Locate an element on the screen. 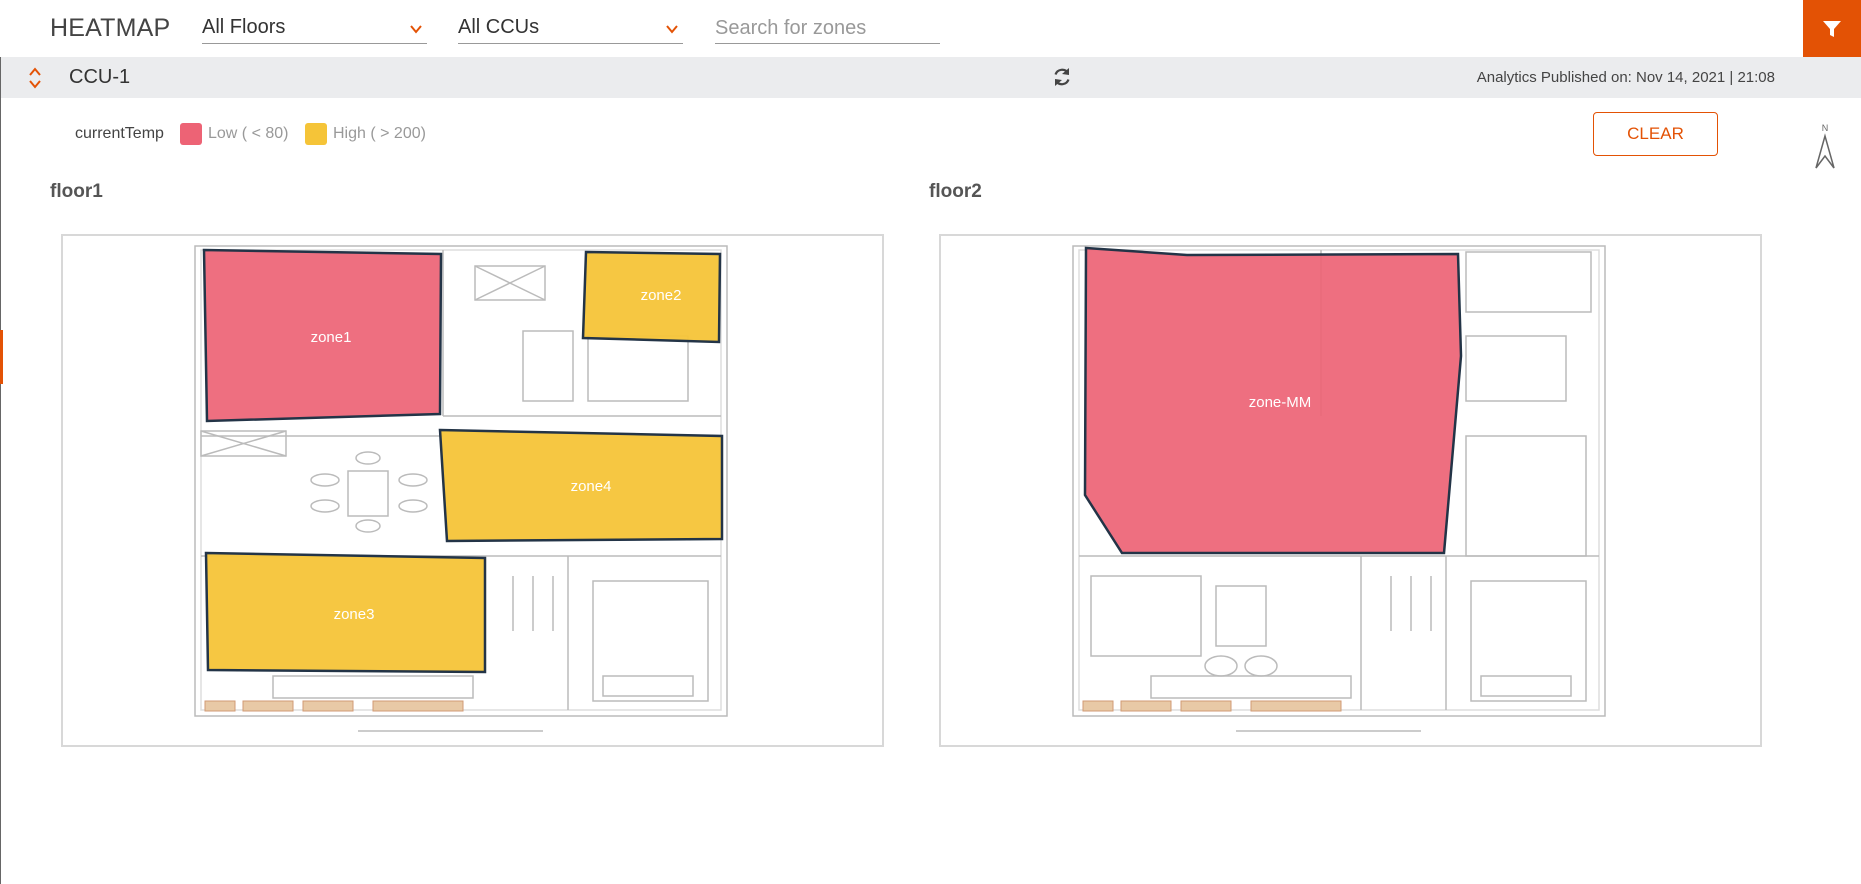 The width and height of the screenshot is (1861, 884). north-arrow-icon: N is located at coordinates (1825, 146).